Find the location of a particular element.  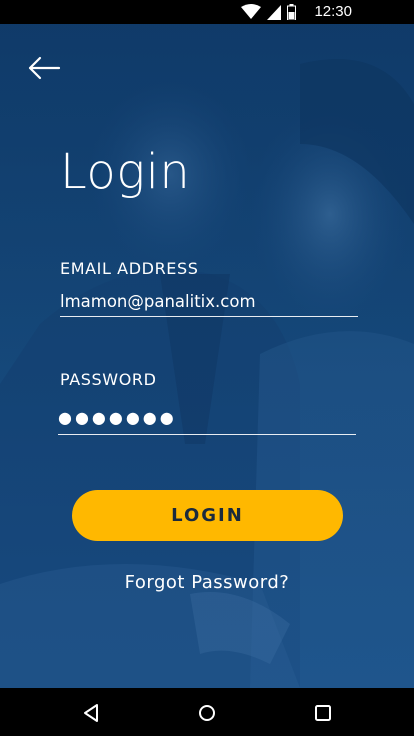

page-title: Login is located at coordinates (125, 172).